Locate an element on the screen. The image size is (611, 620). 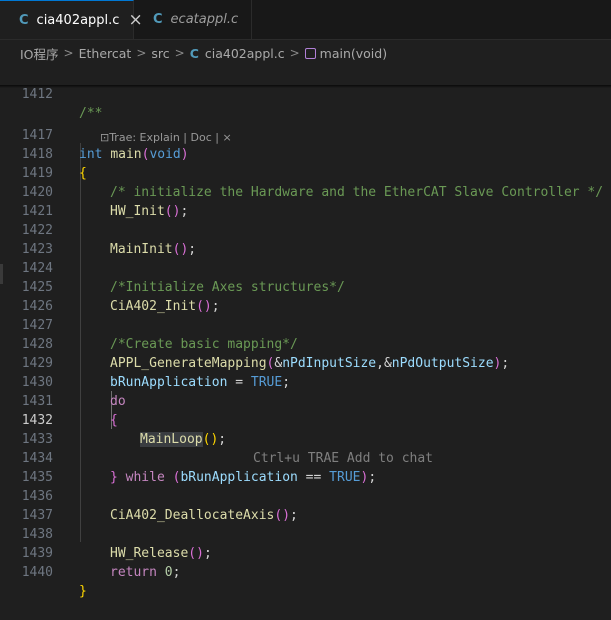
code-line: 1420 HW_Init(); is located at coordinates (305, 191).